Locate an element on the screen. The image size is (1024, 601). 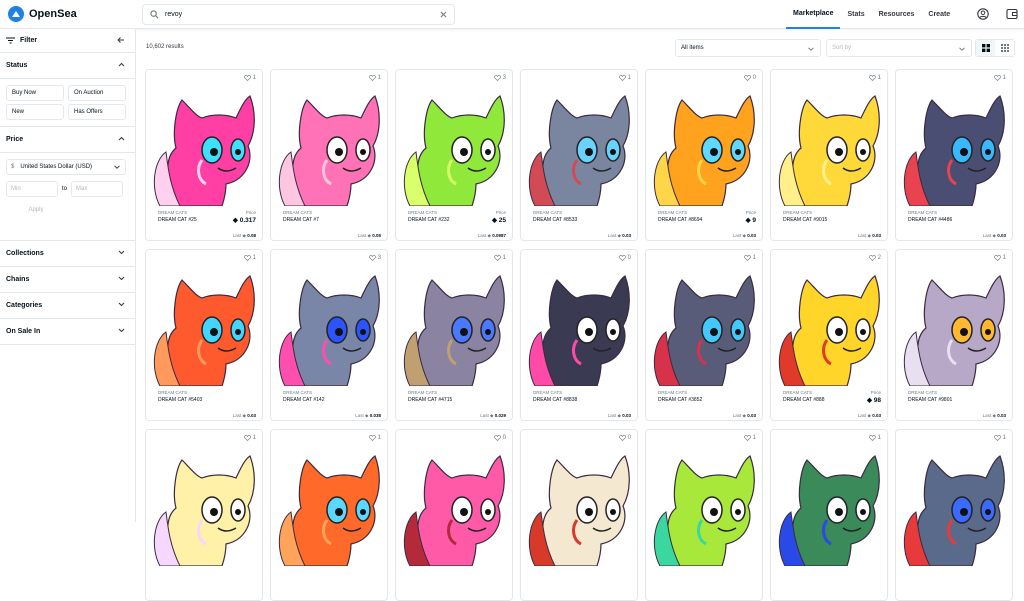
price-min-input: Min is located at coordinates (32, 189).